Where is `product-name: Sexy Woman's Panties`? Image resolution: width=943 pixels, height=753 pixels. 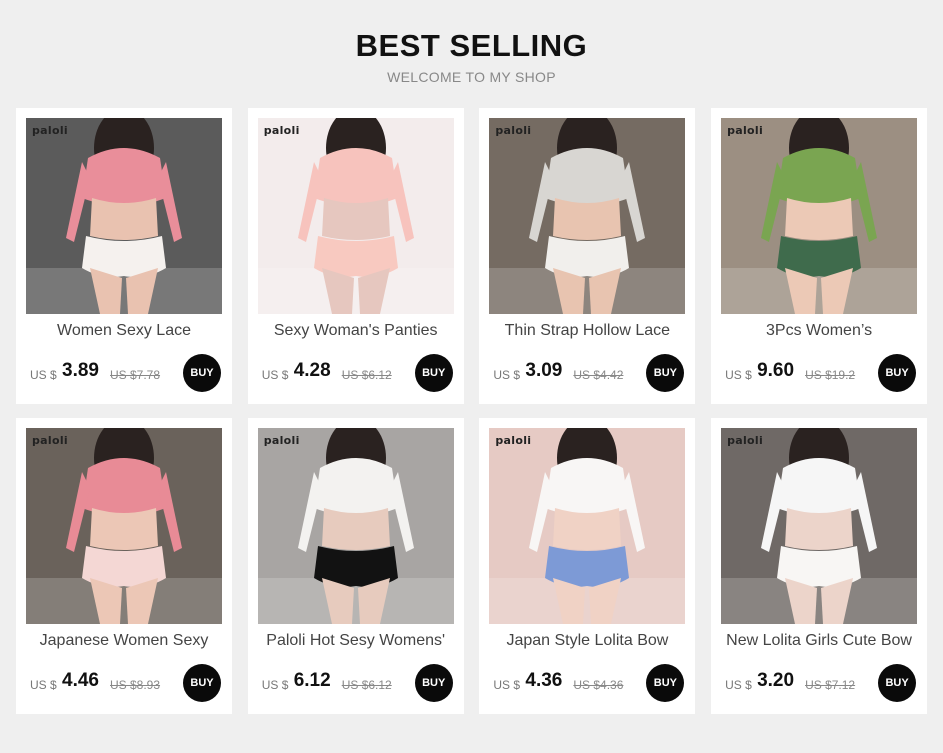 product-name: Sexy Woman's Panties is located at coordinates (356, 331).